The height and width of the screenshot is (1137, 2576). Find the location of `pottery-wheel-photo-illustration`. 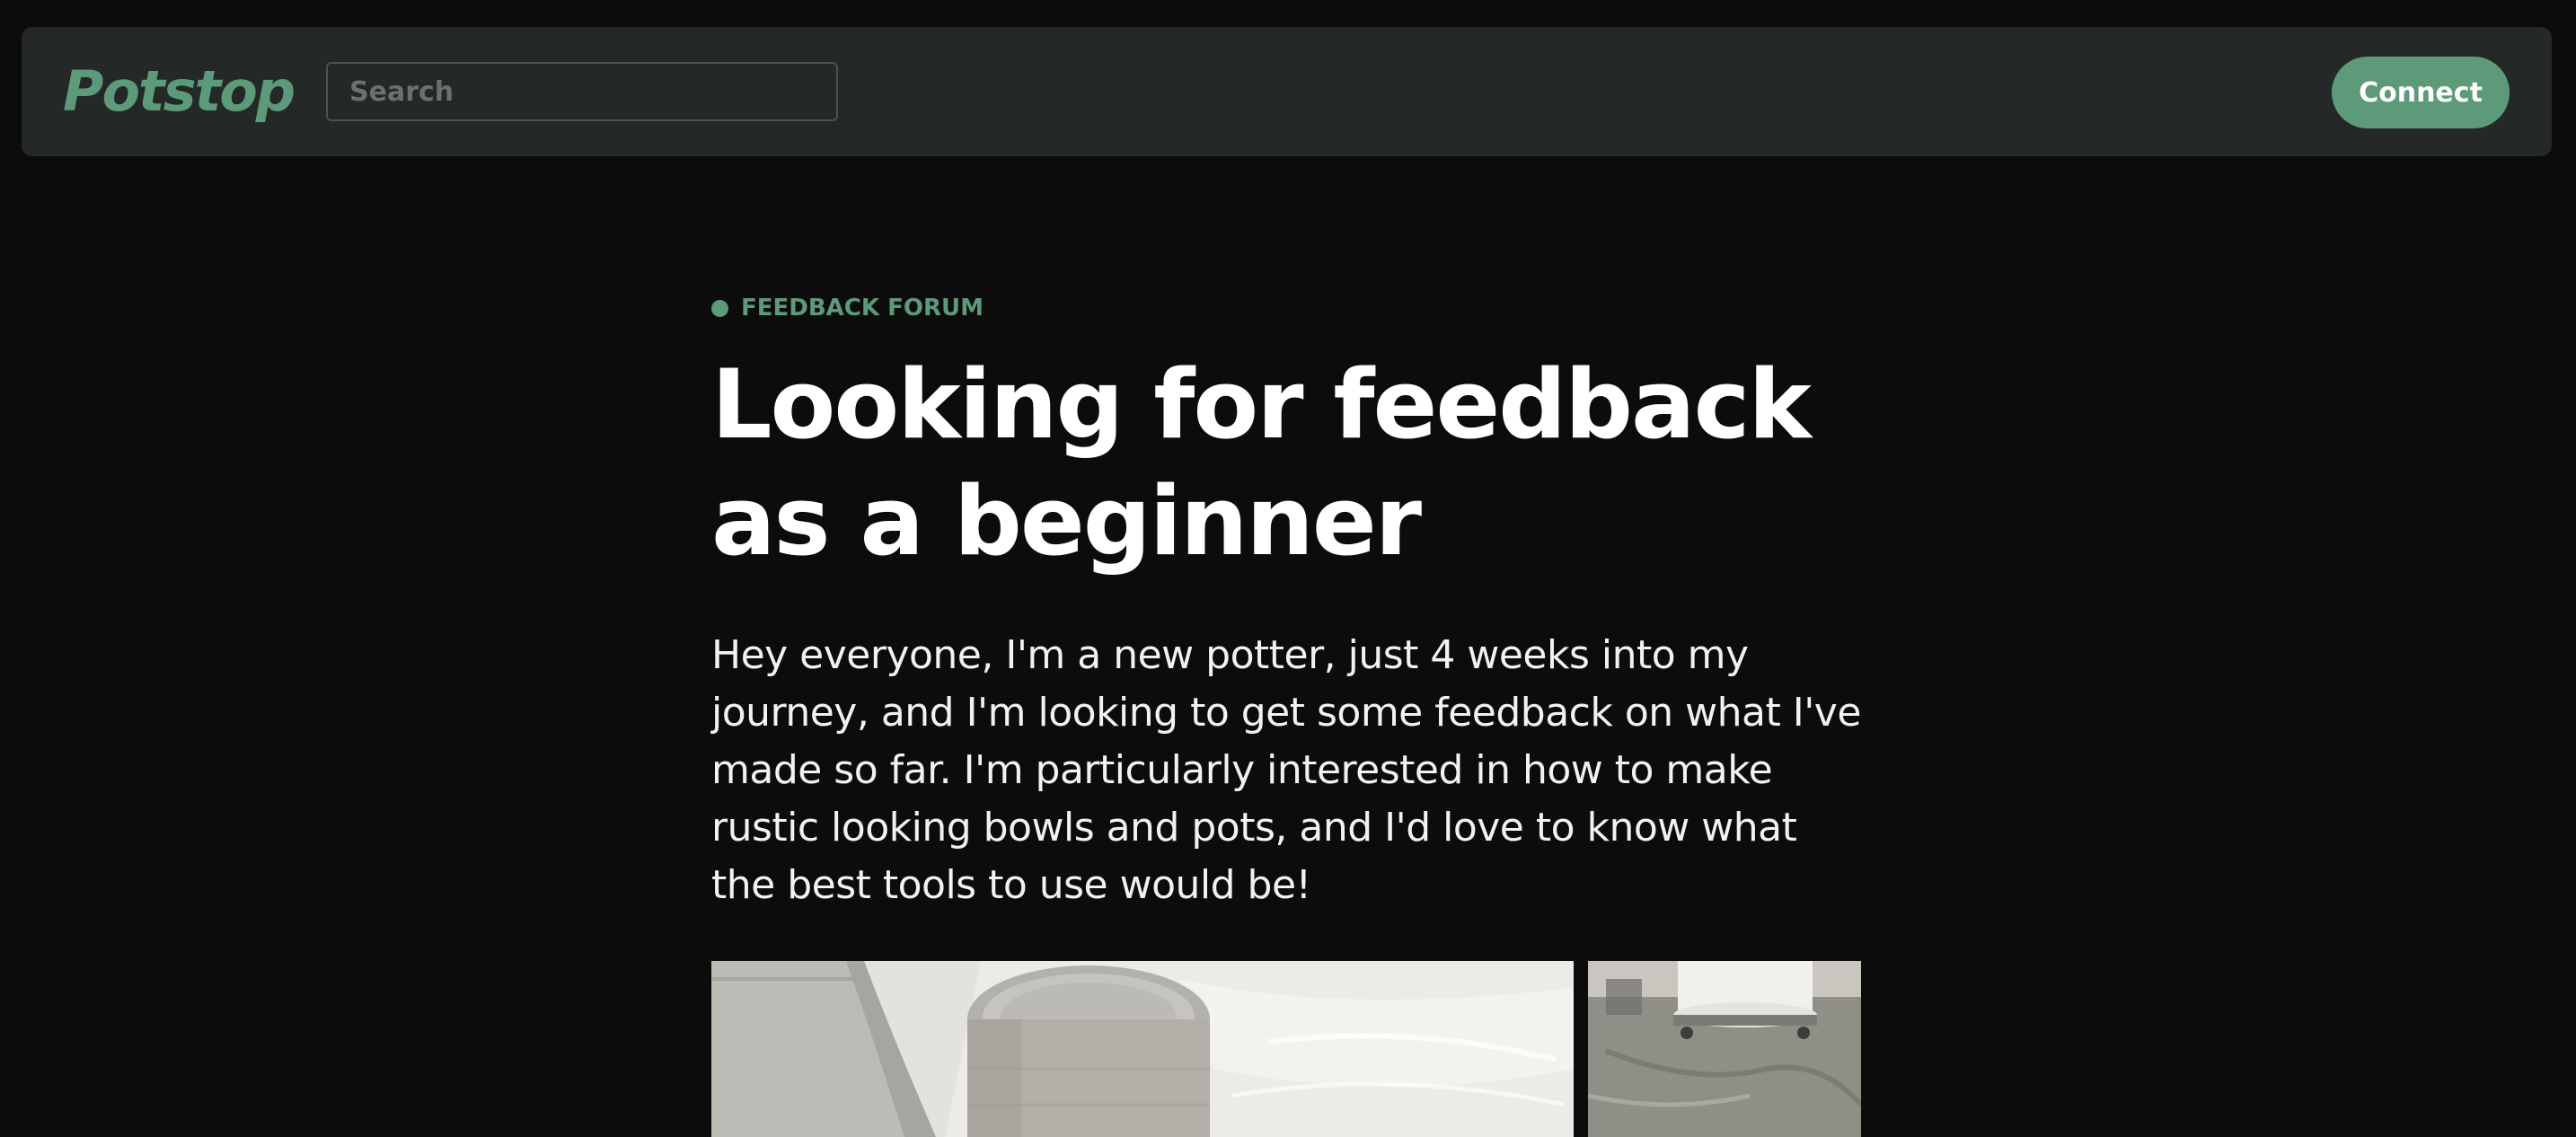

pottery-wheel-photo-illustration is located at coordinates (1724, 1049).